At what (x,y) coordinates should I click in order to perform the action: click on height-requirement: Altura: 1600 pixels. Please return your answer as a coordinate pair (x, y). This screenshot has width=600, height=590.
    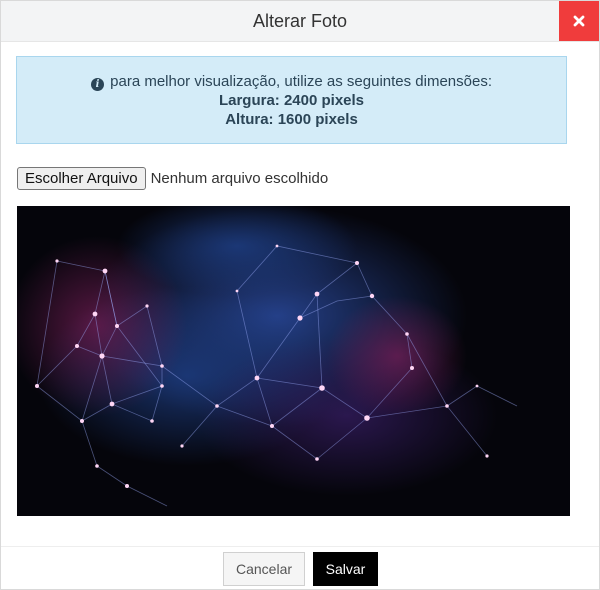
    Looking at the image, I should click on (291, 119).